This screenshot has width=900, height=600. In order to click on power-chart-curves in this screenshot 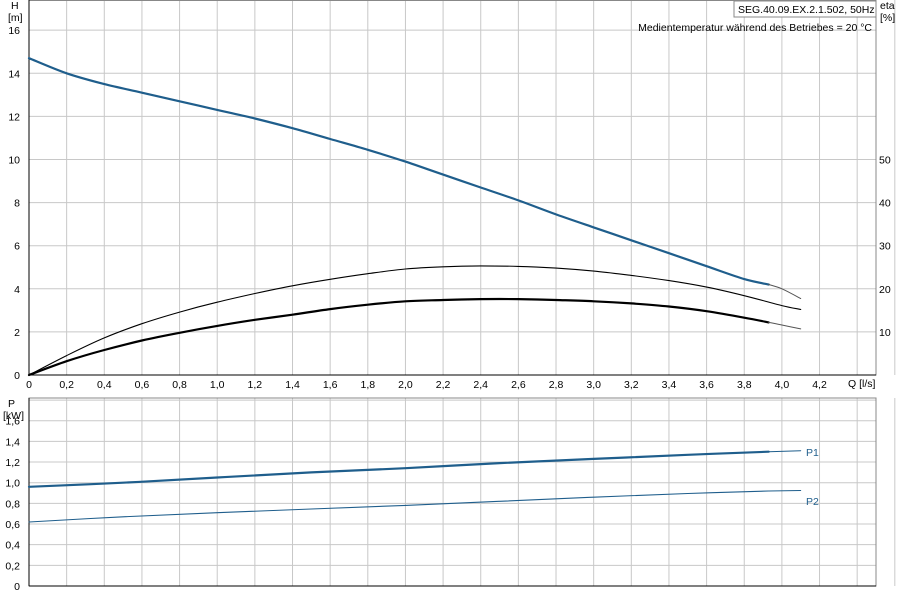, I will do `click(414, 486)`.